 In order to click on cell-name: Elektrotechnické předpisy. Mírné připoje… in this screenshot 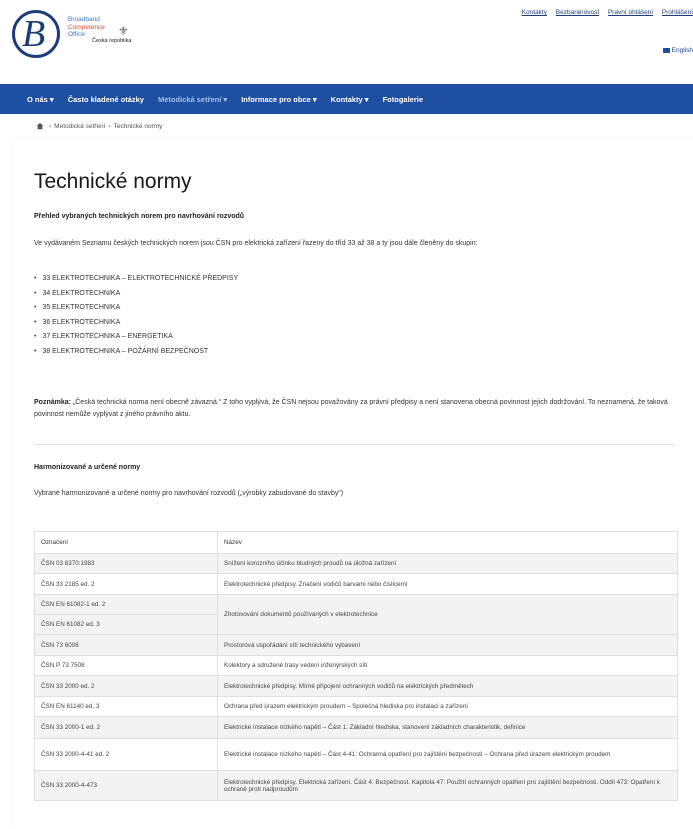, I will do `click(447, 686)`.